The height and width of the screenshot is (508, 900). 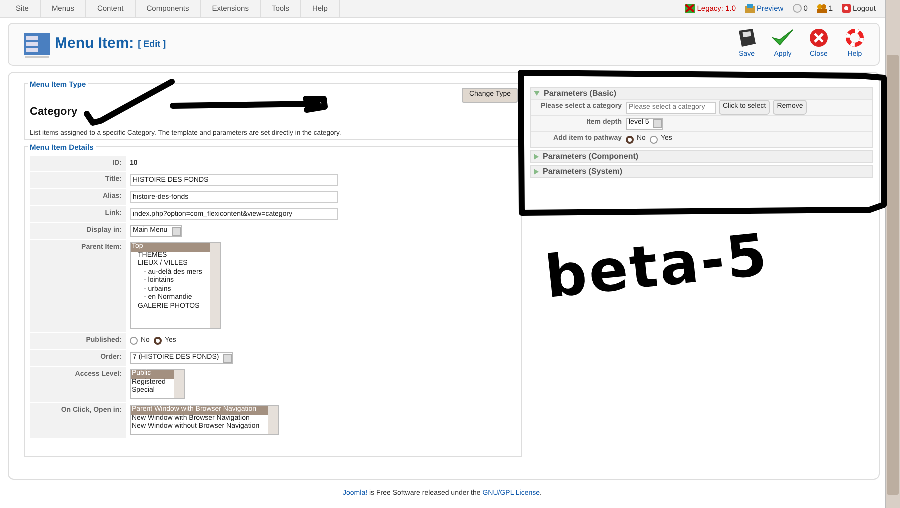 I want to click on handwritten-note: beta-5, so click(x=657, y=266).